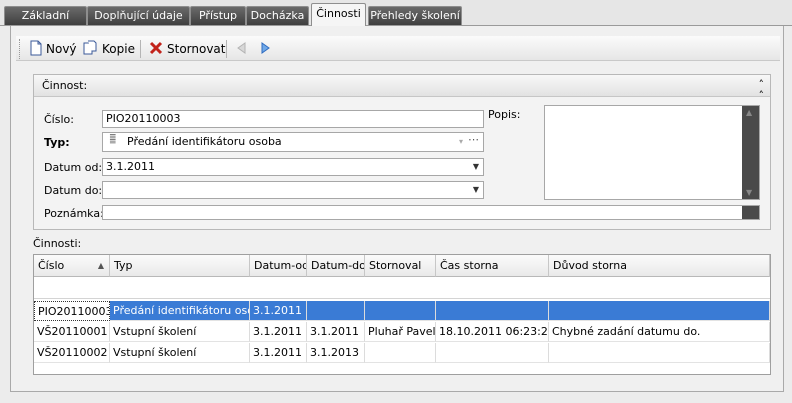 Image resolution: width=792 pixels, height=403 pixels. I want to click on collapse-icon: ˄ ˄, so click(762, 90).